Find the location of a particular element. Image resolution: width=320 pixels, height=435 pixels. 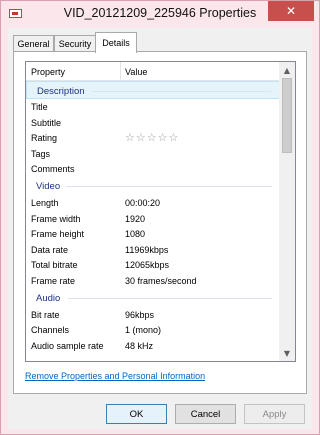

property-name: Frame width is located at coordinates (56, 218).